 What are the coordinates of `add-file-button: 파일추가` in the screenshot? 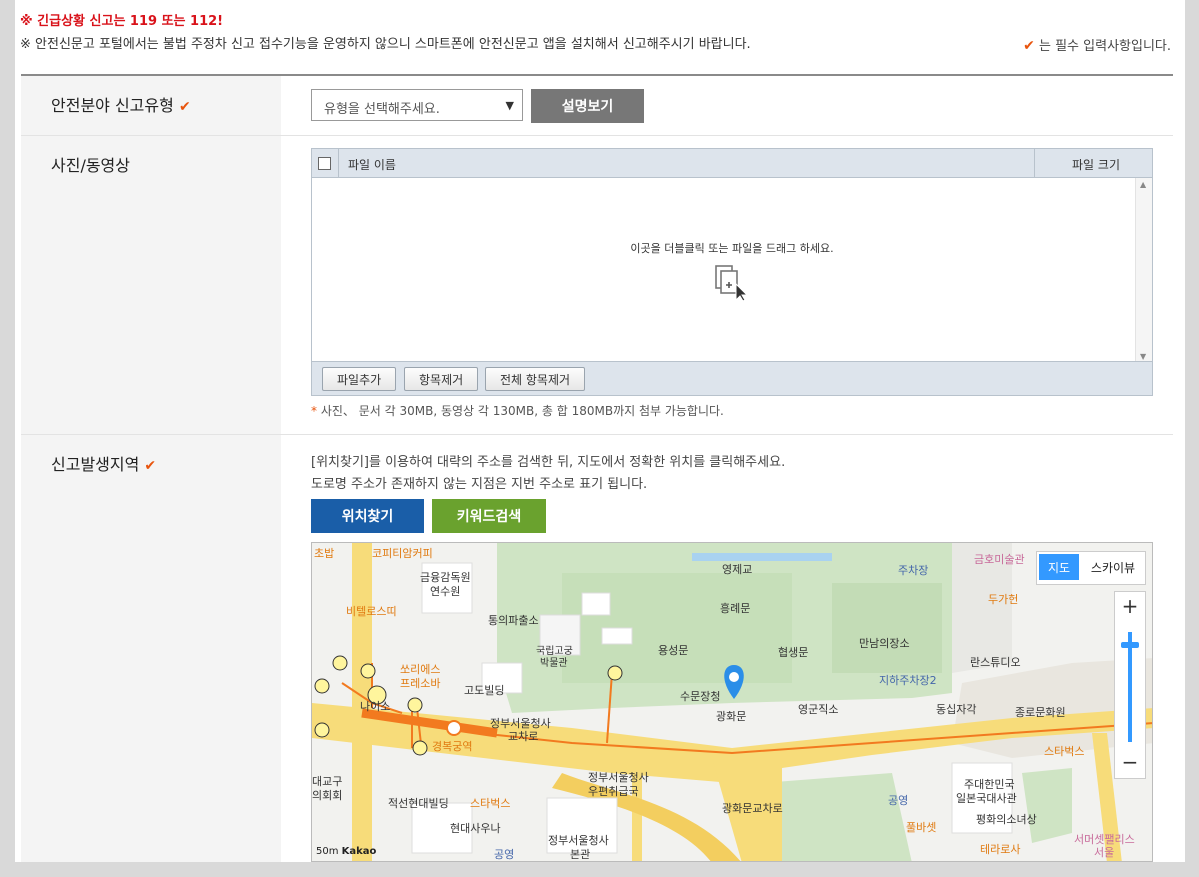 It's located at (359, 379).